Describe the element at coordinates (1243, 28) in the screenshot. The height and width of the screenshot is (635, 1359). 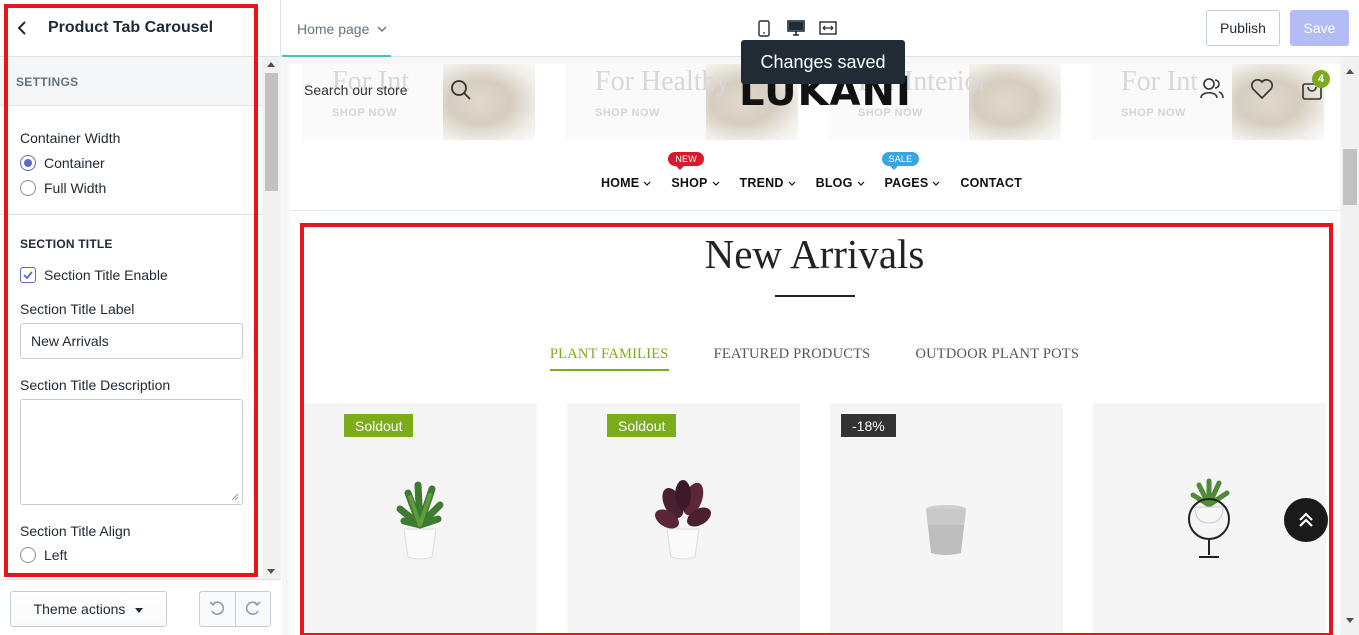
I see `publish-button: Publish` at that location.